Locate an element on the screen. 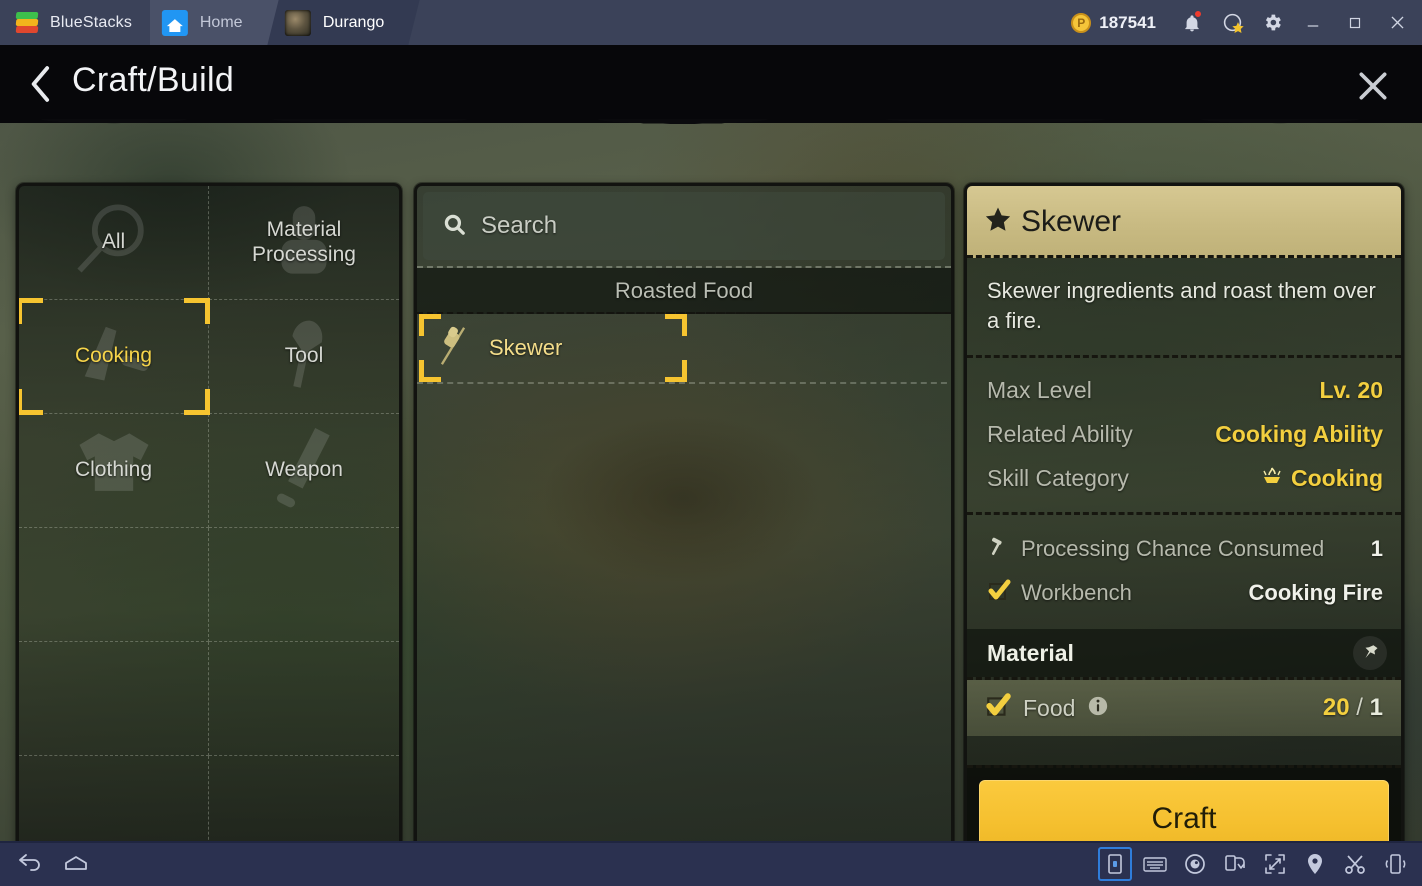 This screenshot has height=886, width=1422. material-need: 1 is located at coordinates (1376, 708).